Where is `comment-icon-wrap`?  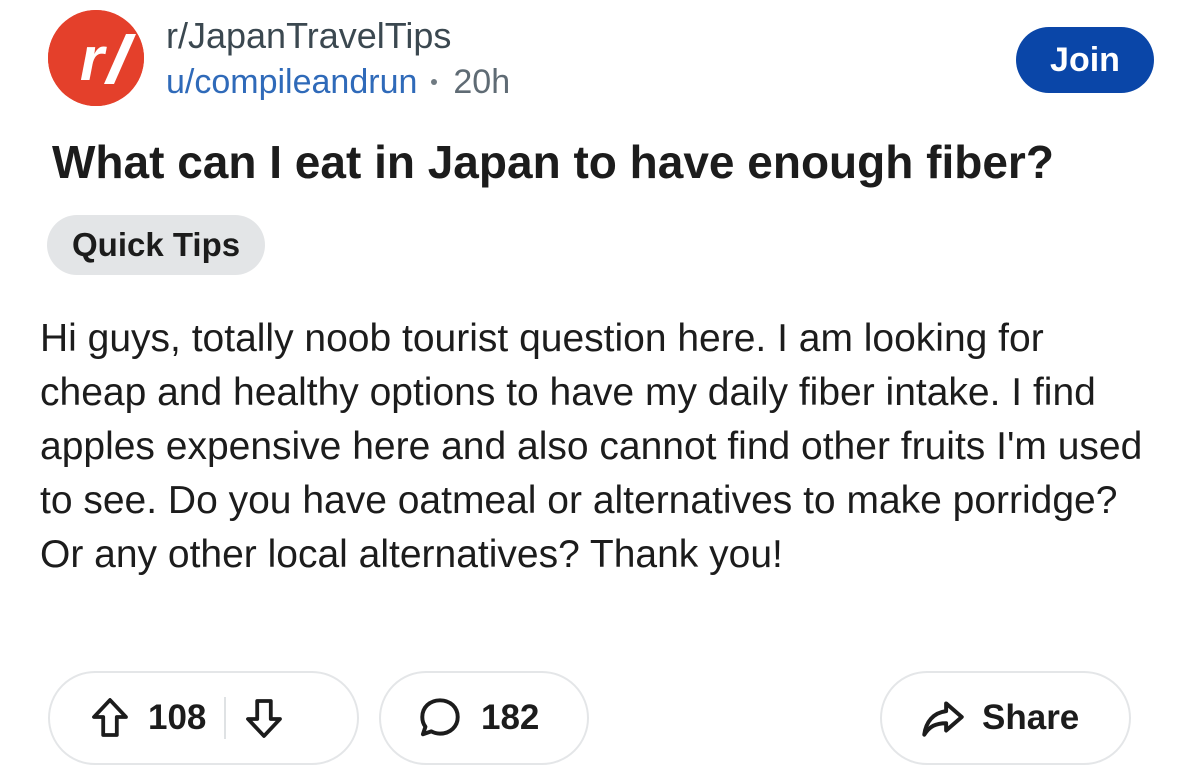
comment-icon-wrap is located at coordinates (440, 718).